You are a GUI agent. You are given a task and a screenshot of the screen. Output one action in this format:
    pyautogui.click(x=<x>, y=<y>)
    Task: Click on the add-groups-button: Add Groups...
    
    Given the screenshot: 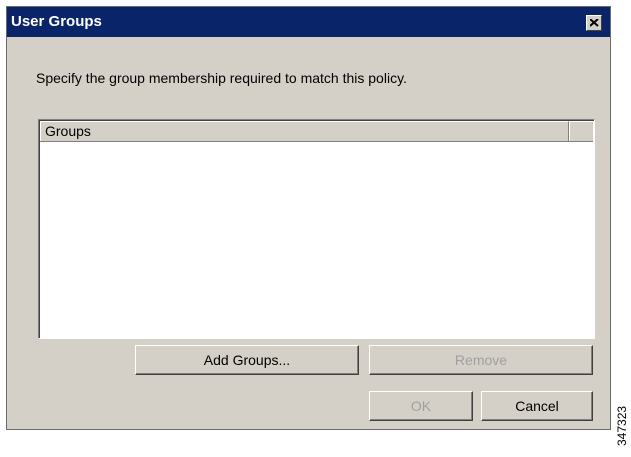 What is the action you would take?
    pyautogui.click(x=247, y=360)
    